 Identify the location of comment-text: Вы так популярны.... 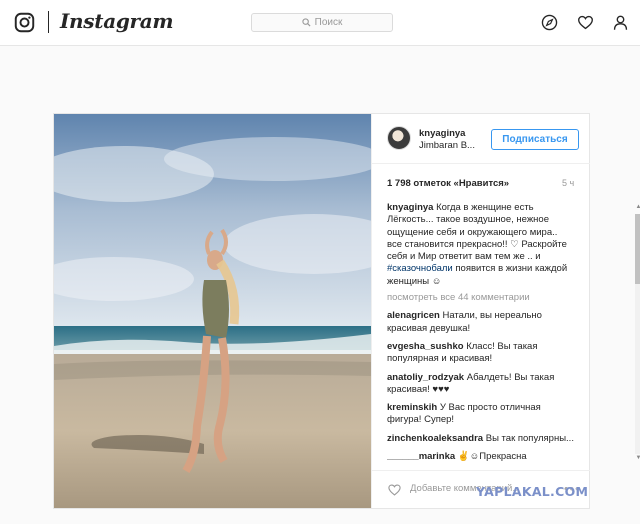
(529, 438).